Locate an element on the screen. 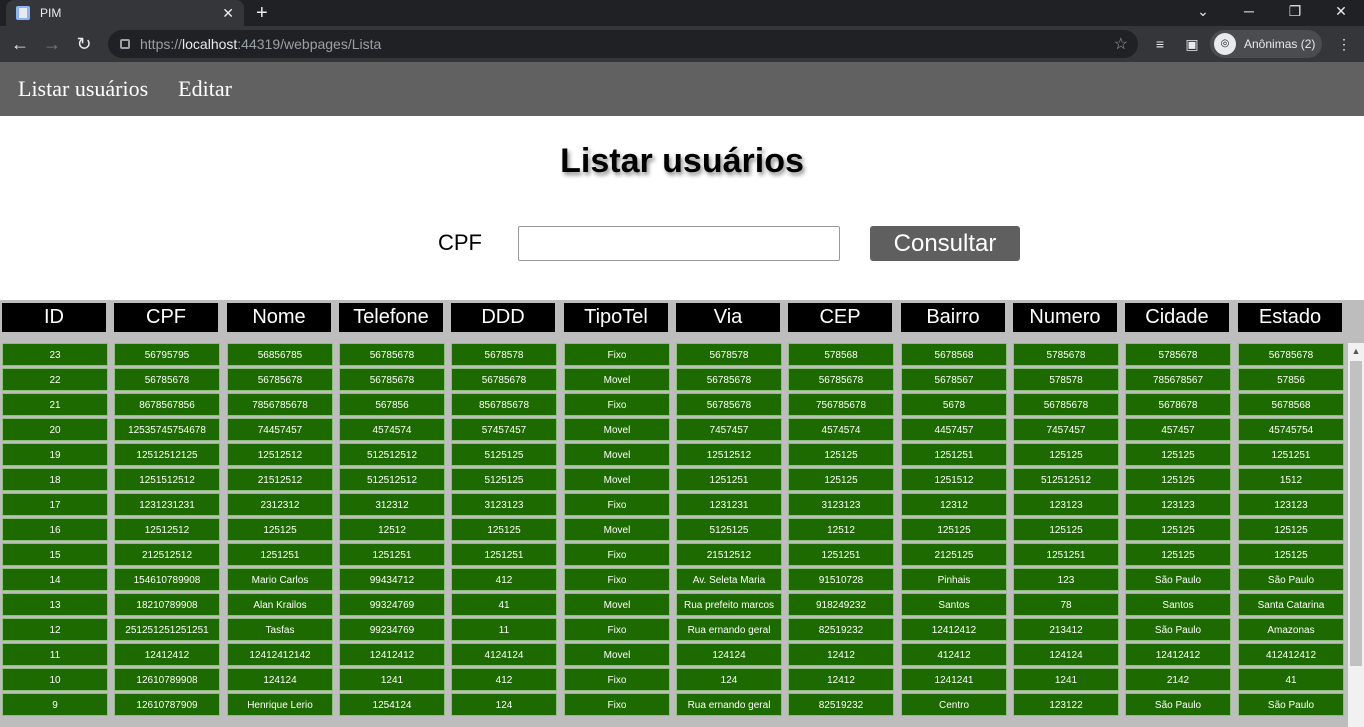 This screenshot has width=1364, height=727. table-cell: 99434712 is located at coordinates (392, 579).